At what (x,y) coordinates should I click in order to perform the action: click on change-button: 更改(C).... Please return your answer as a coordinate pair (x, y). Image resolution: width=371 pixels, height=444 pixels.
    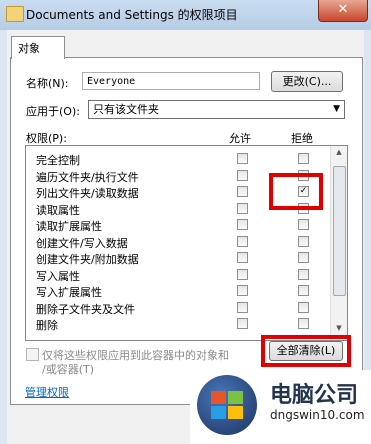
    Looking at the image, I should click on (307, 81).